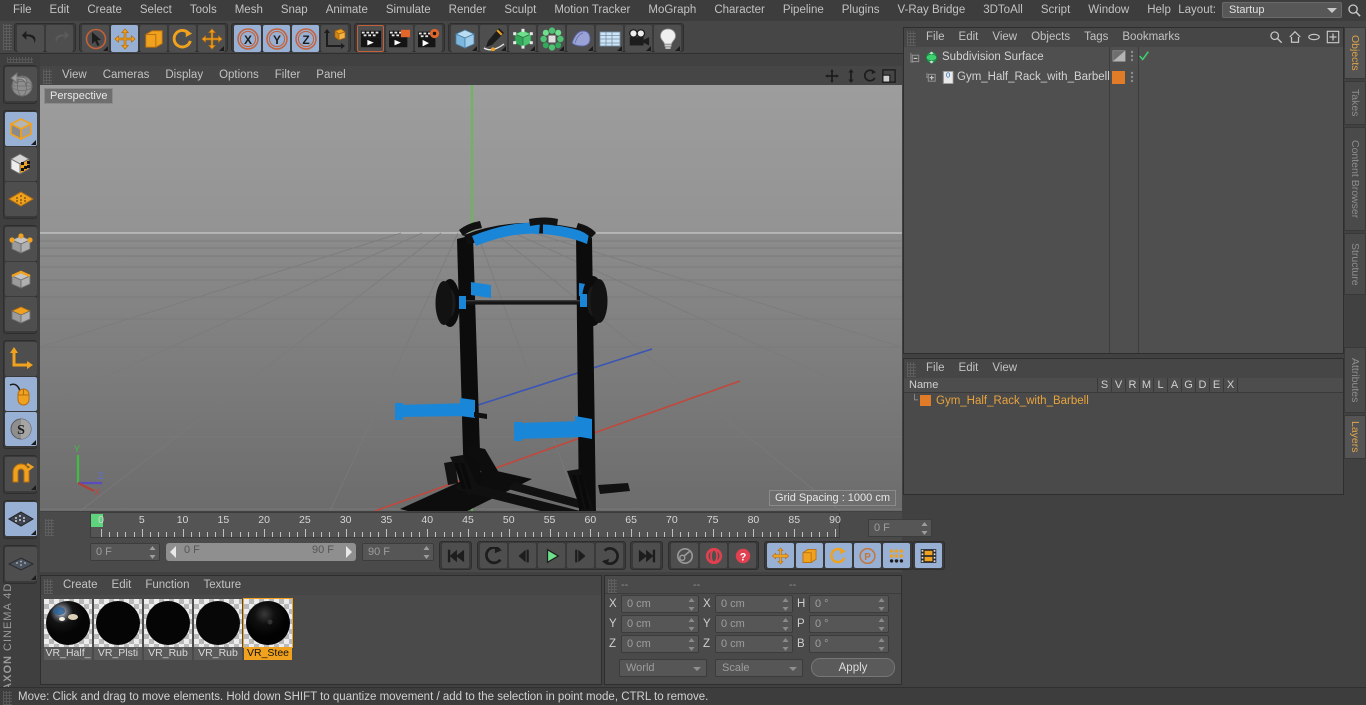 This screenshot has height=705, width=1366. What do you see at coordinates (21, 519) in the screenshot?
I see `workplane-lock-button` at bounding box center [21, 519].